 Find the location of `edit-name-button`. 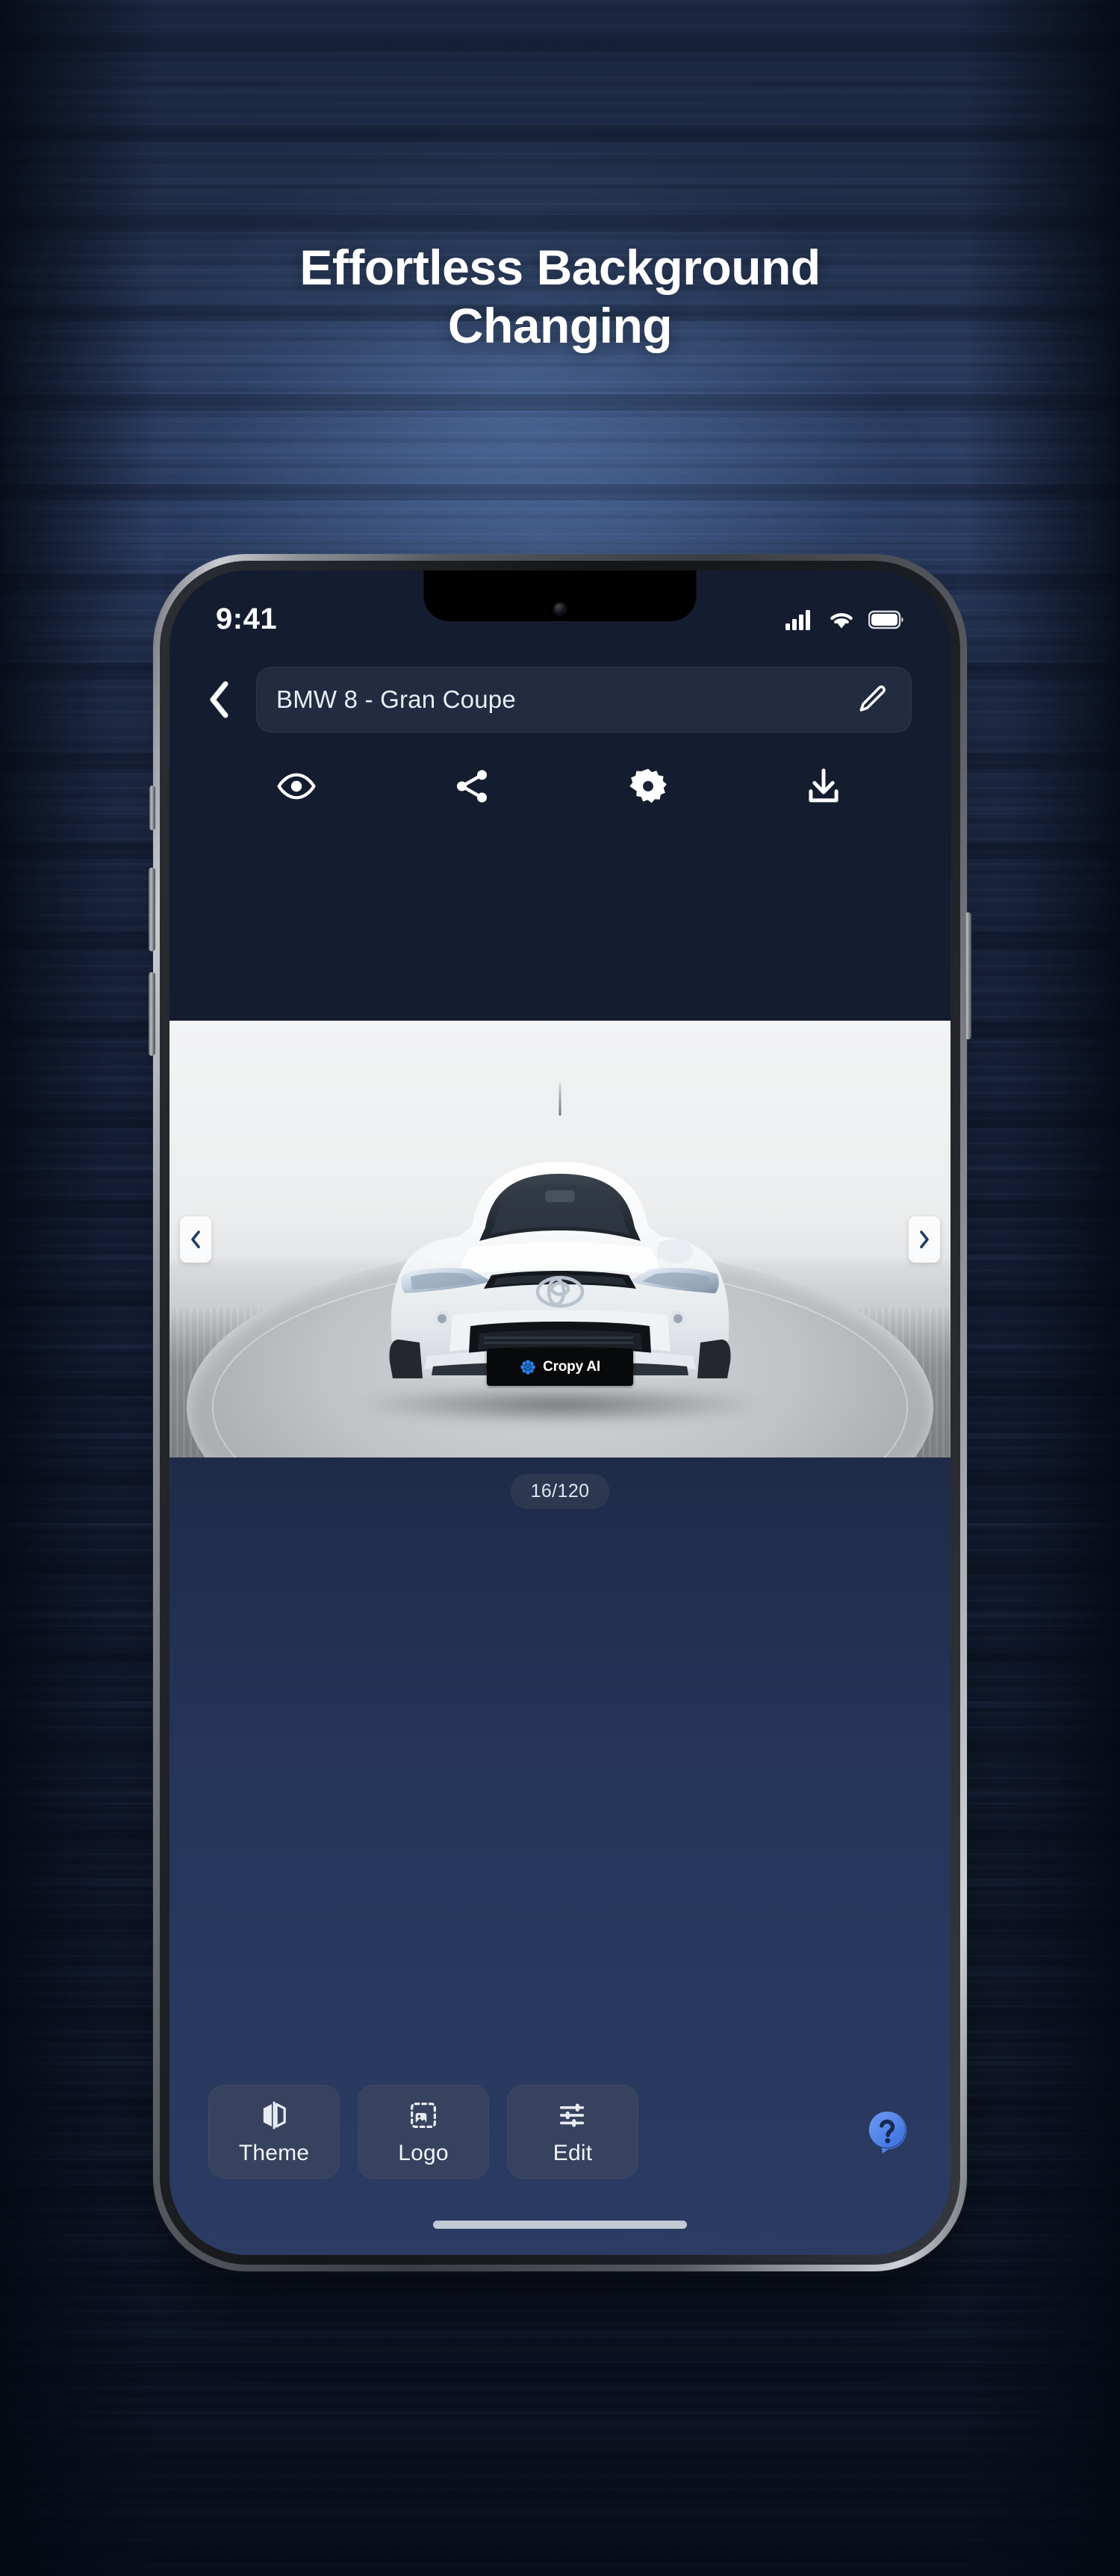

edit-name-button is located at coordinates (872, 699).